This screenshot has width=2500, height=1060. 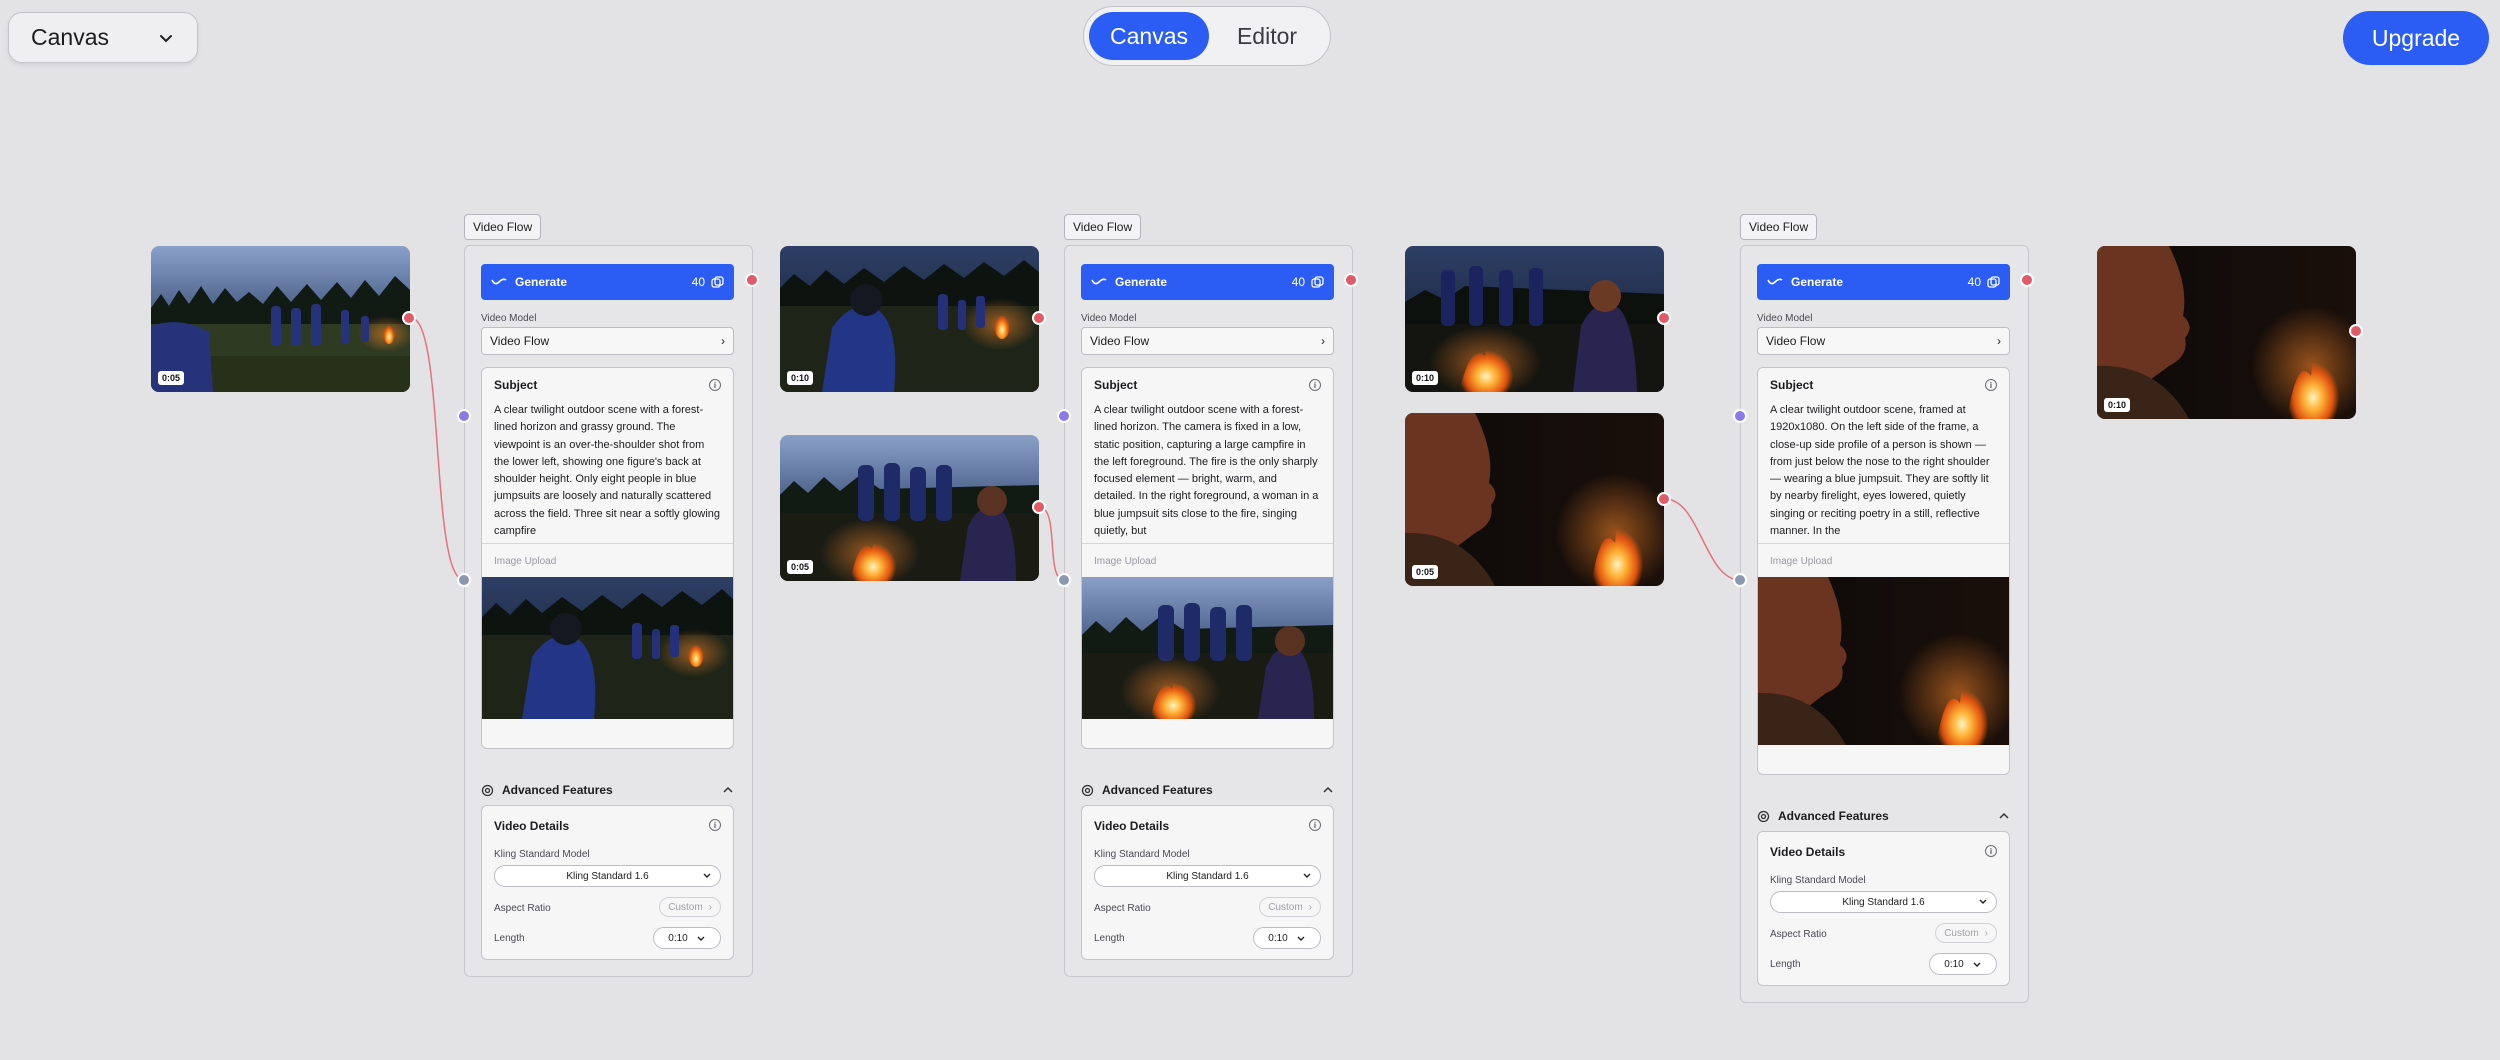 I want to click on wave-icon, so click(x=1775, y=281).